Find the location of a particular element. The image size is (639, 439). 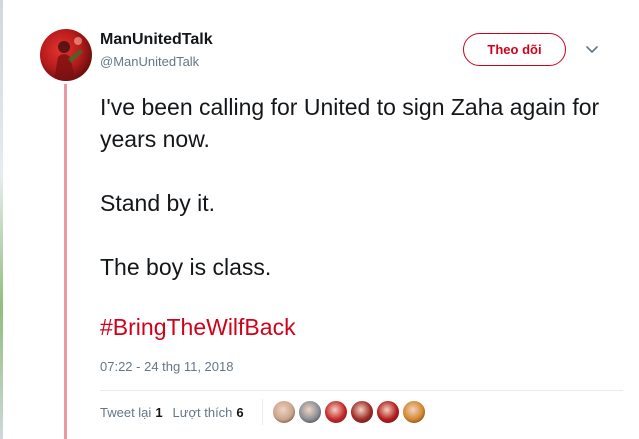

retweet-count: Tweet lại 1 is located at coordinates (131, 412).